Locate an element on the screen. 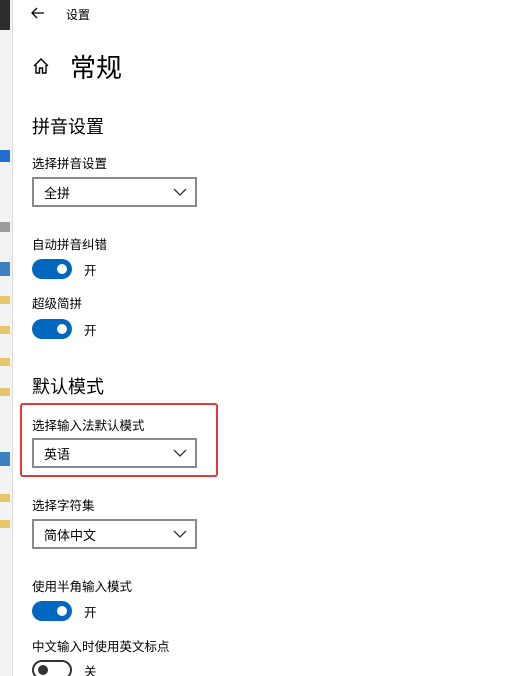 The height and width of the screenshot is (676, 526). pinyin-select: 全拼 is located at coordinates (114, 192).